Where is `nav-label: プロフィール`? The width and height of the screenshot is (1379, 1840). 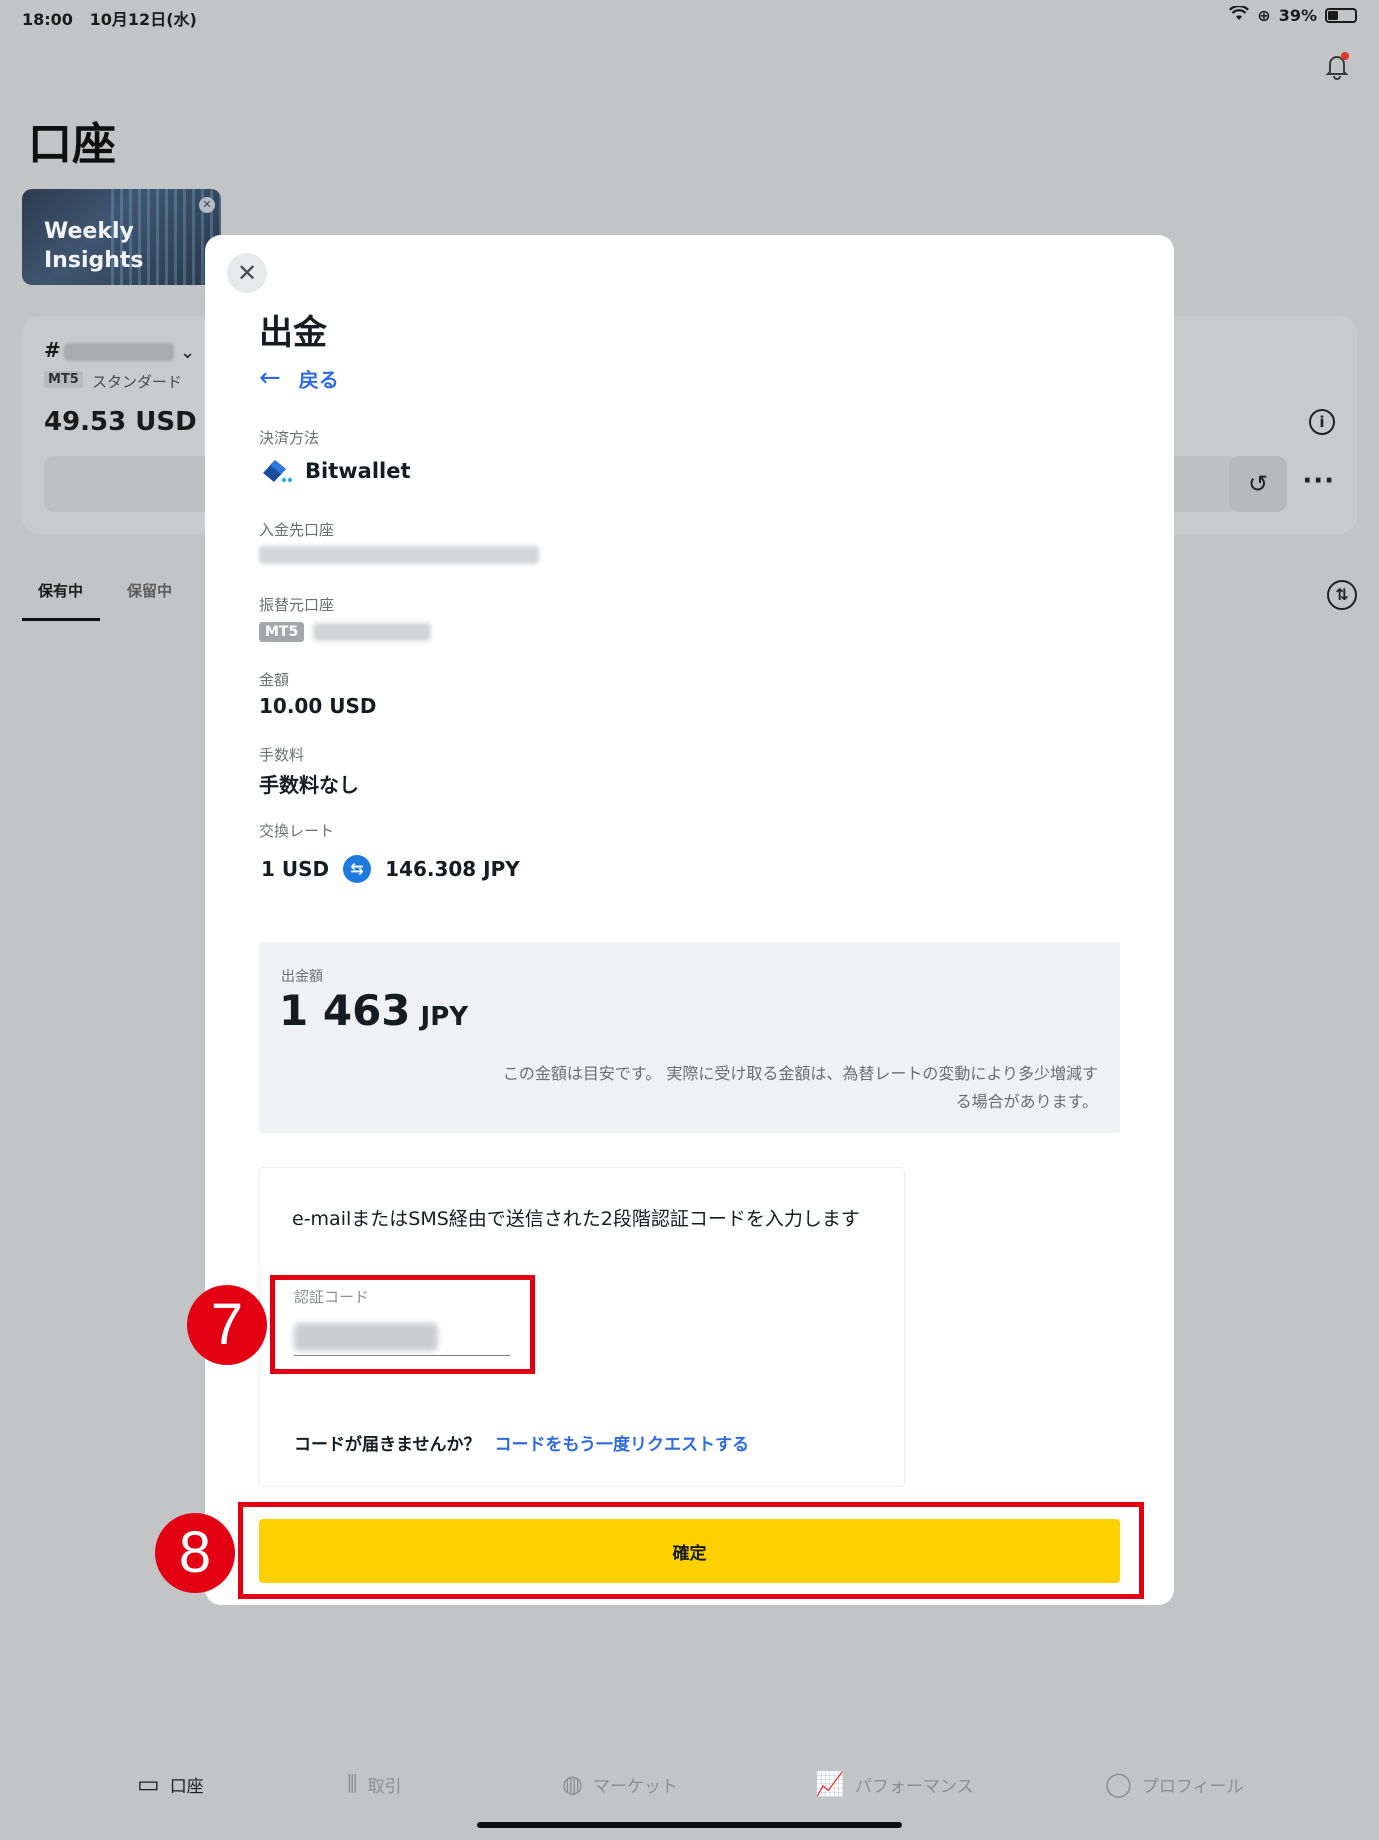
nav-label: プロフィール is located at coordinates (1192, 1786).